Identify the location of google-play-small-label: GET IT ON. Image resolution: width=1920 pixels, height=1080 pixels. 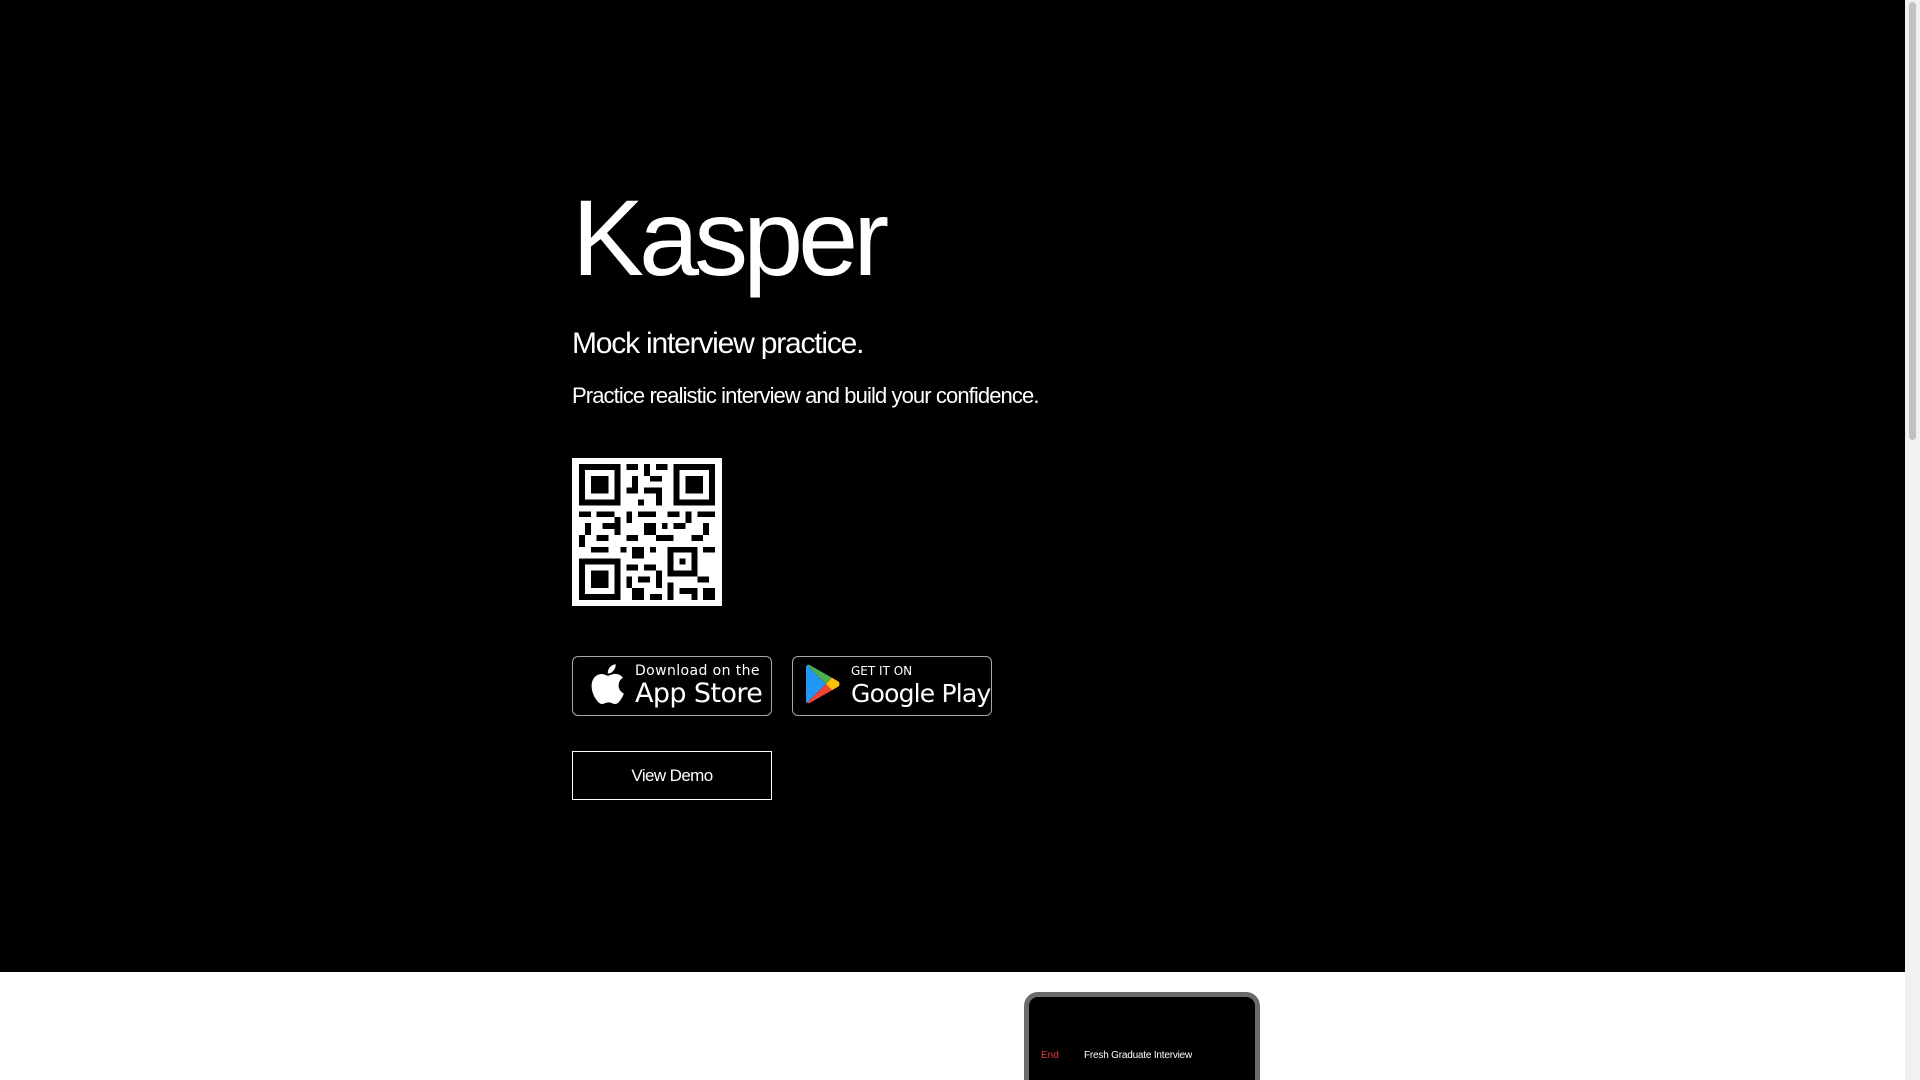
(882, 670).